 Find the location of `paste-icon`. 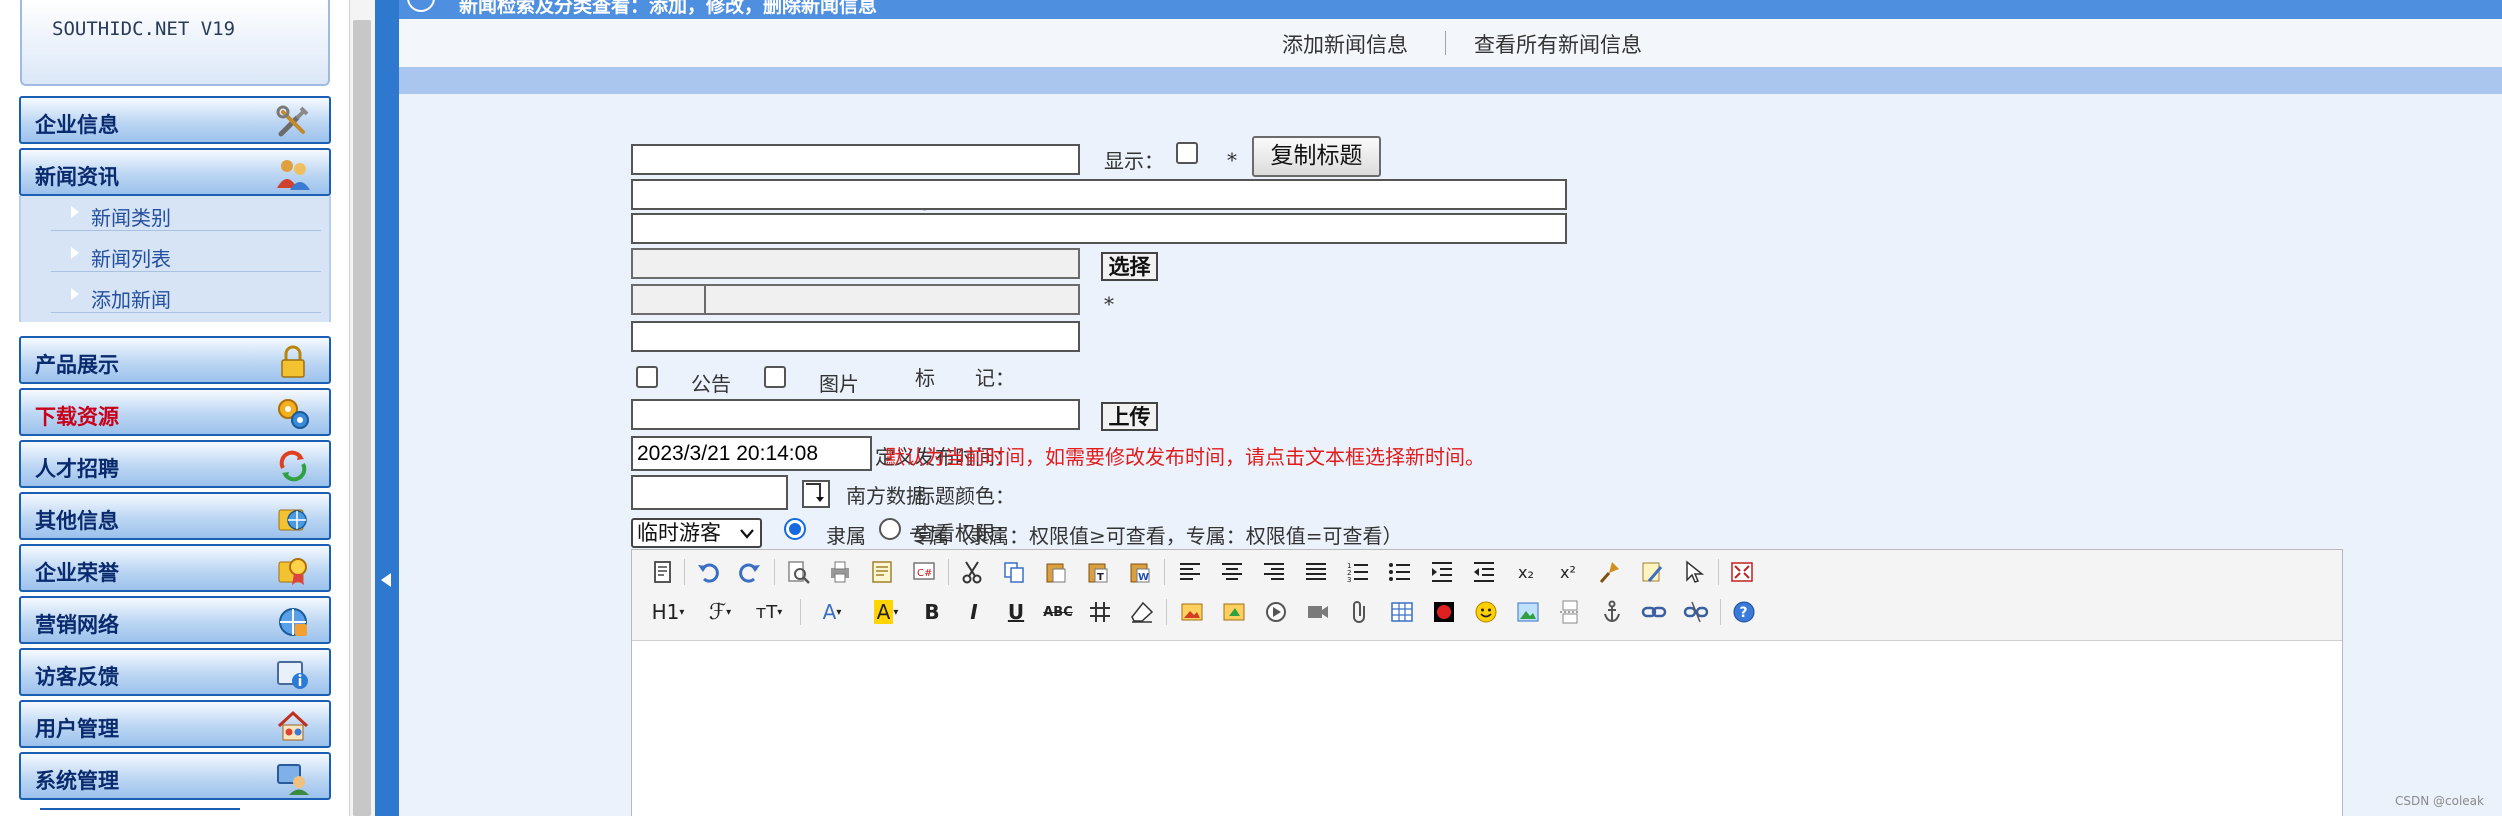

paste-icon is located at coordinates (1056, 572).